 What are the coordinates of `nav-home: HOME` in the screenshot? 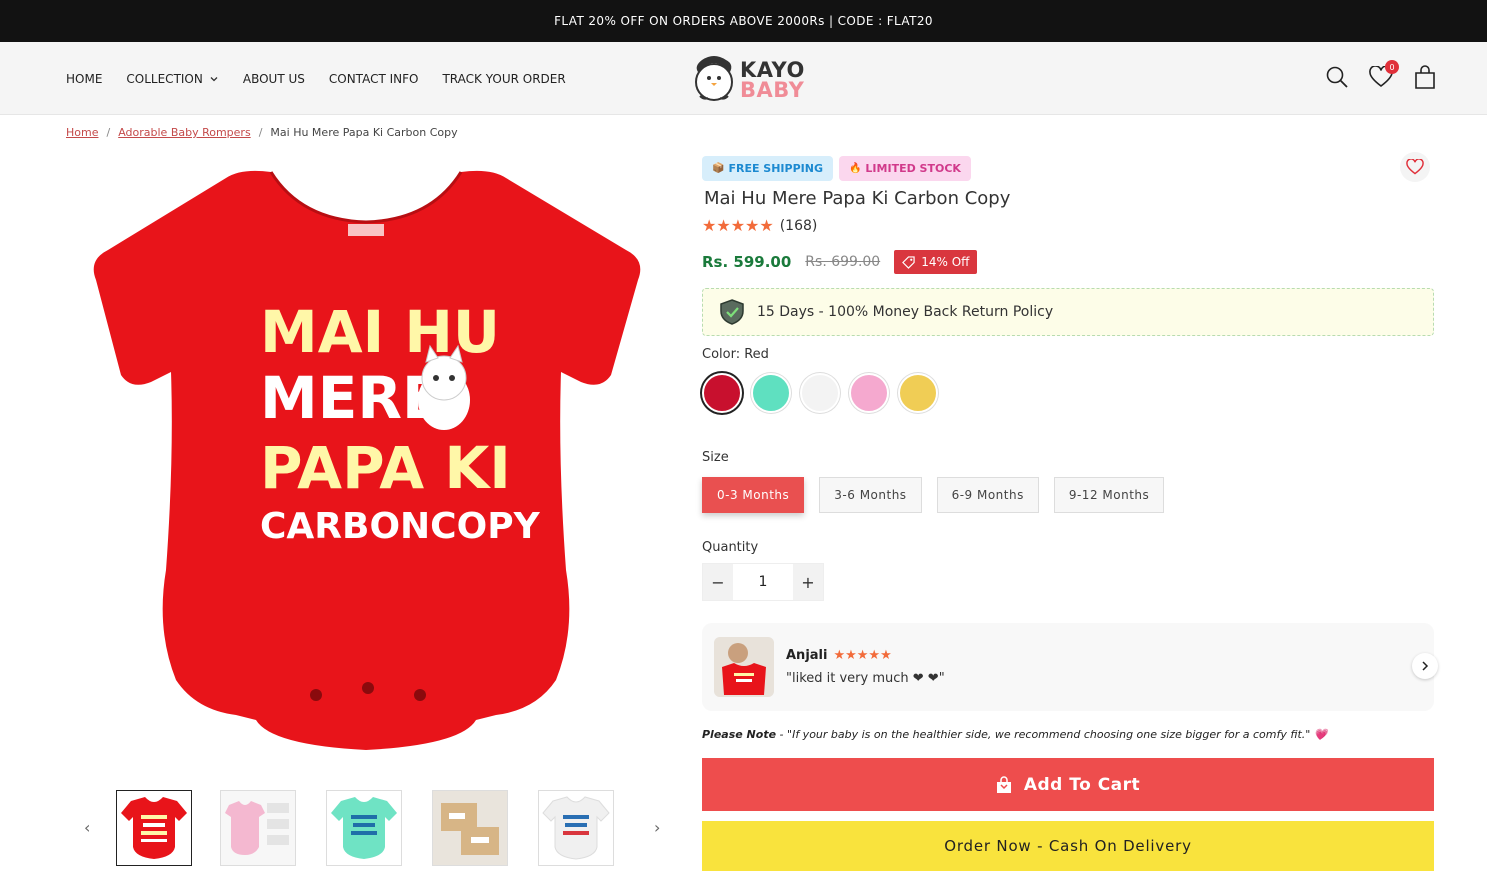 It's located at (84, 79).